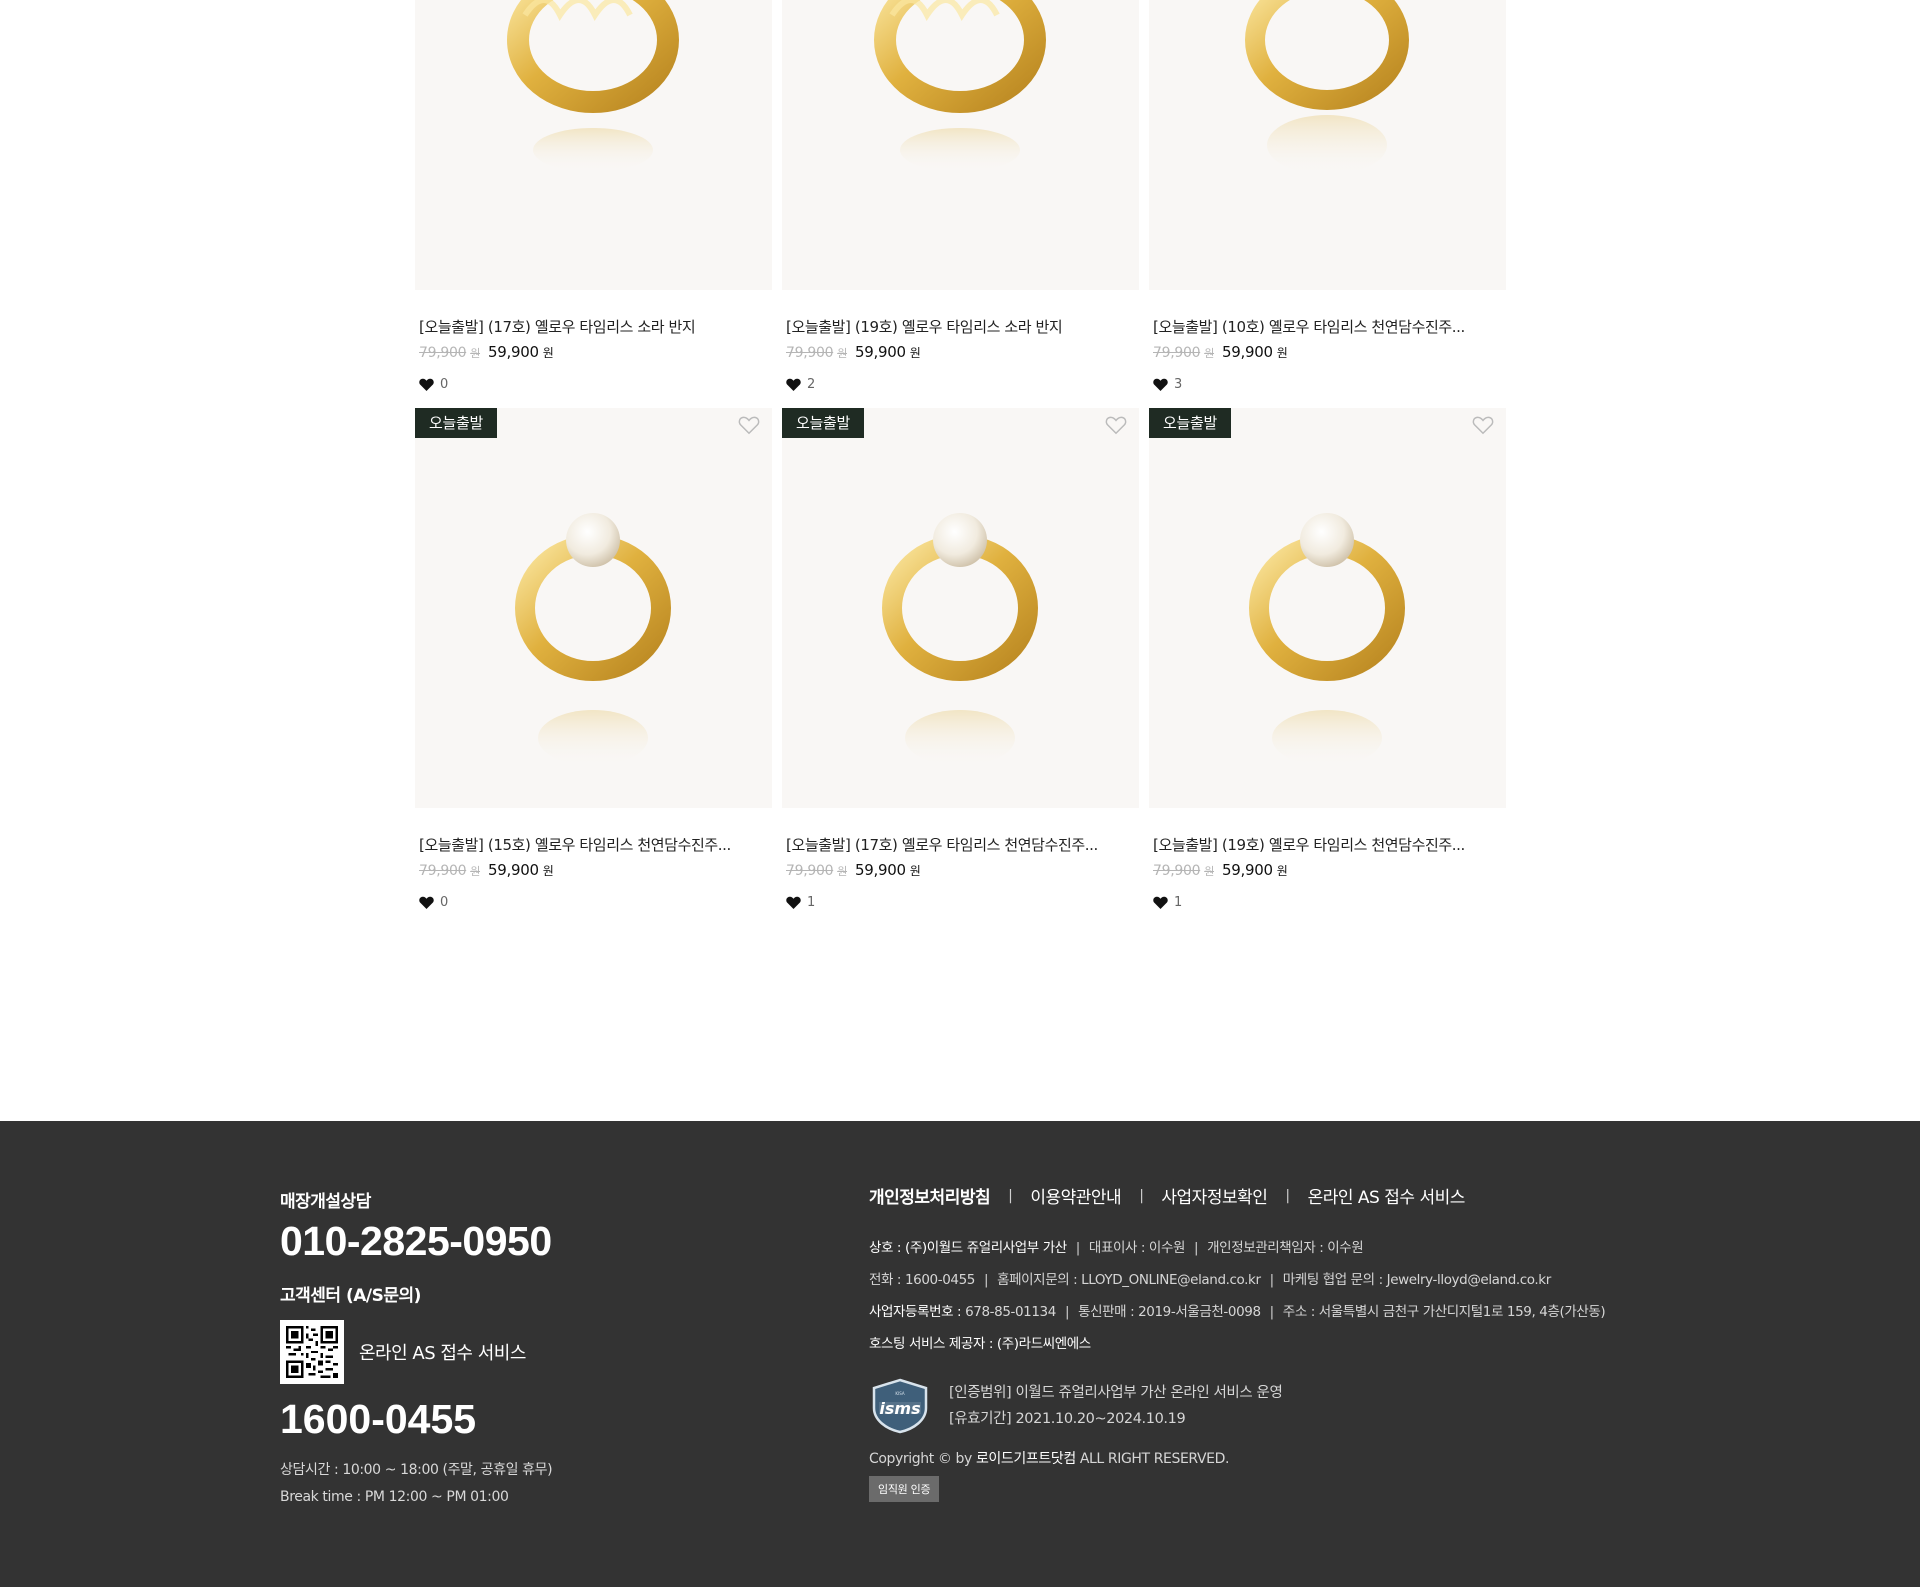 This screenshot has width=1920, height=1587. What do you see at coordinates (1285, 1248) in the screenshot?
I see `privacy-officer: 개인정보관리책임자 : 이수원` at bounding box center [1285, 1248].